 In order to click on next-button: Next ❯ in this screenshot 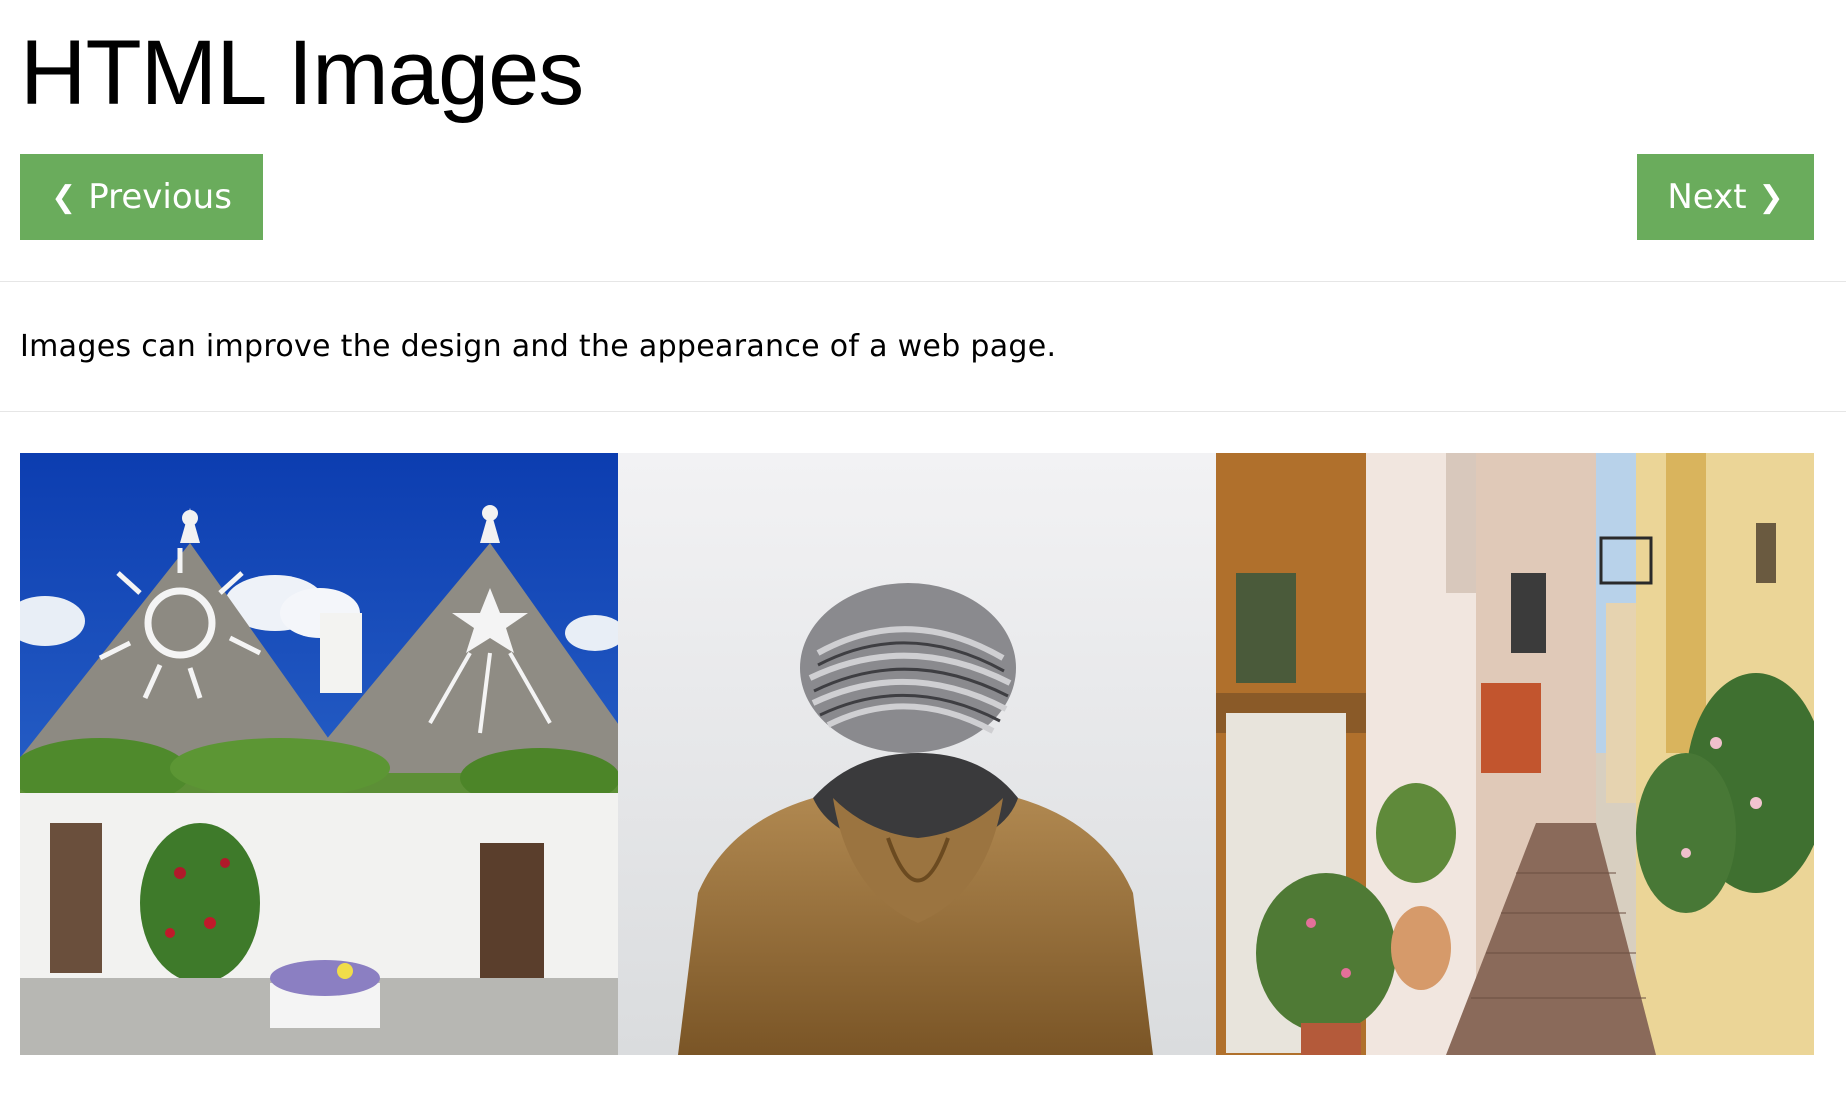, I will do `click(1725, 197)`.